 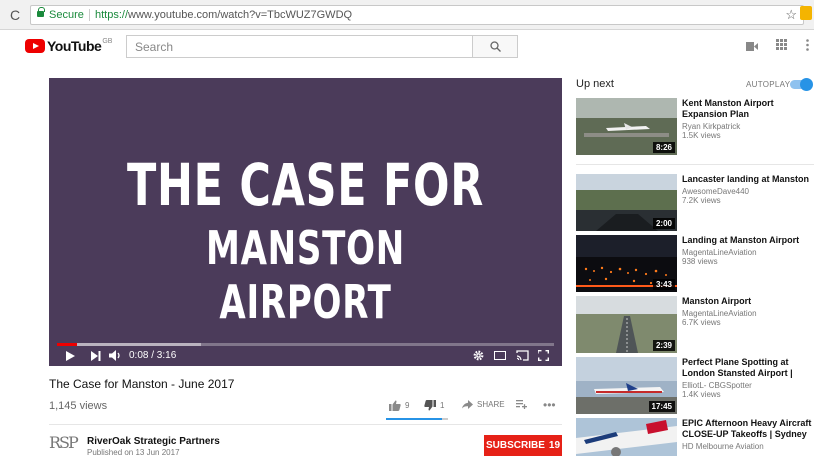 What do you see at coordinates (701, 322) in the screenshot?
I see `video-views: 6.7K views` at bounding box center [701, 322].